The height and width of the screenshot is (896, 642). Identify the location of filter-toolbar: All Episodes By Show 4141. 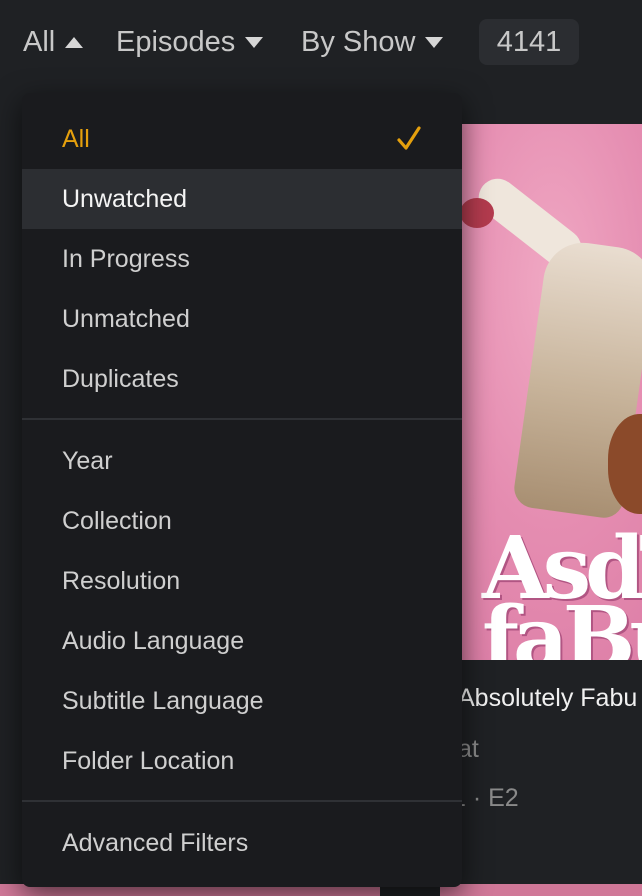
(321, 42).